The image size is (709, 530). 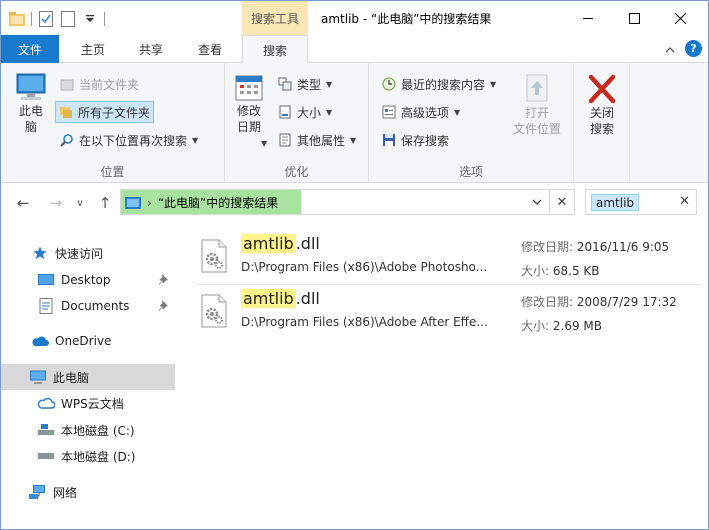 I want to click on minimize-icon, so click(x=588, y=18).